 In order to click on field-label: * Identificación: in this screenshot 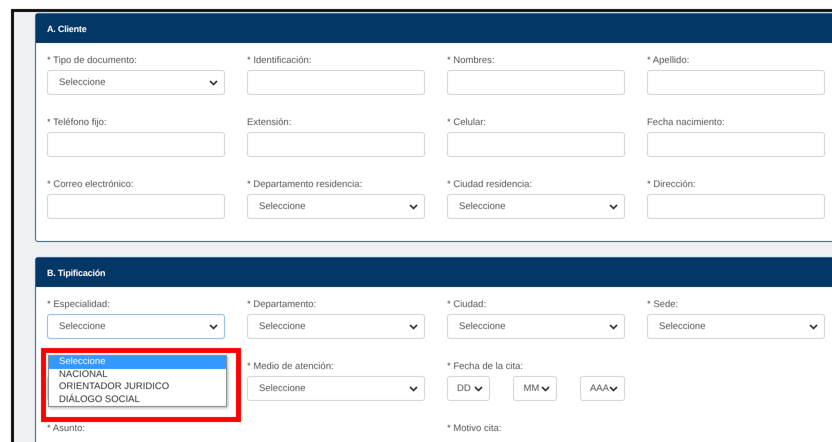, I will do `click(279, 61)`.